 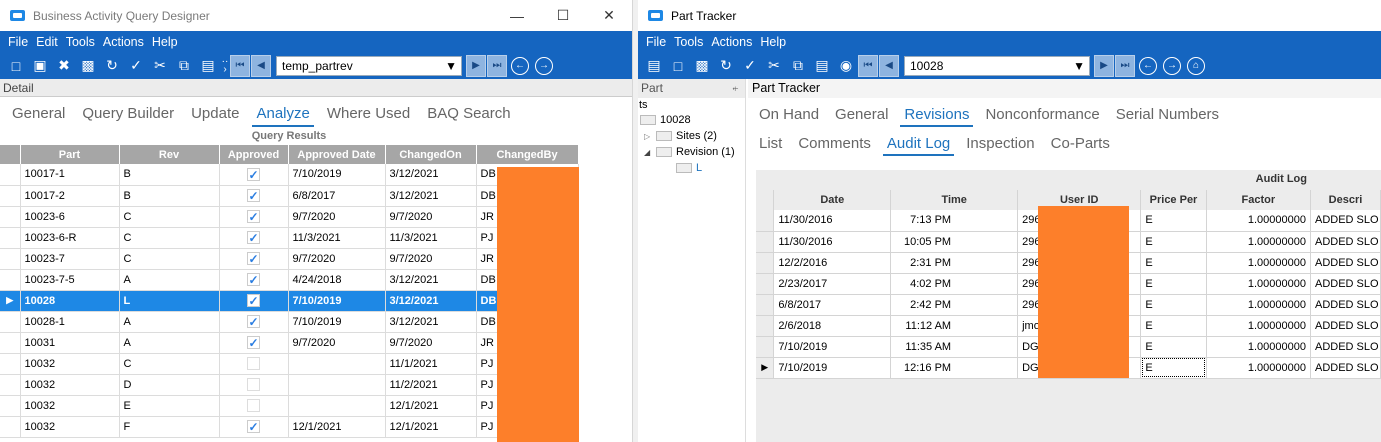 I want to click on tab-general: General, so click(x=38, y=116).